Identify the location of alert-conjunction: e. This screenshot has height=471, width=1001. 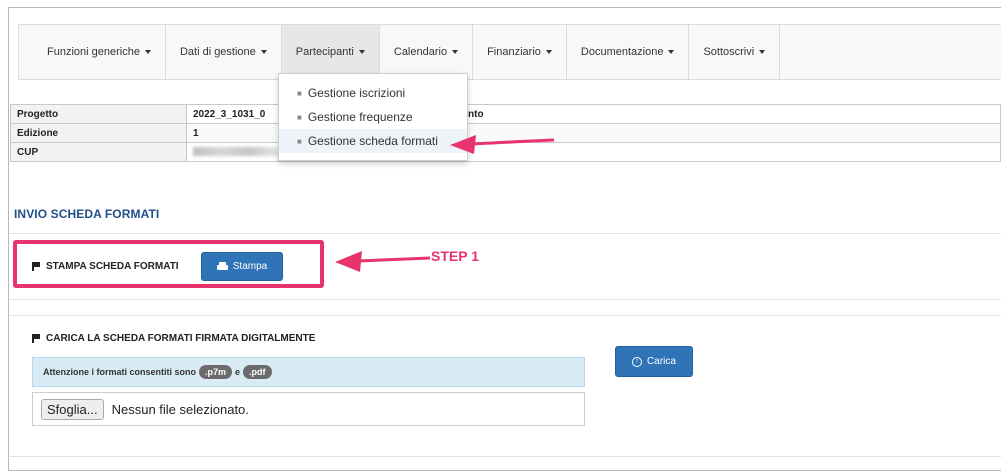
(238, 372).